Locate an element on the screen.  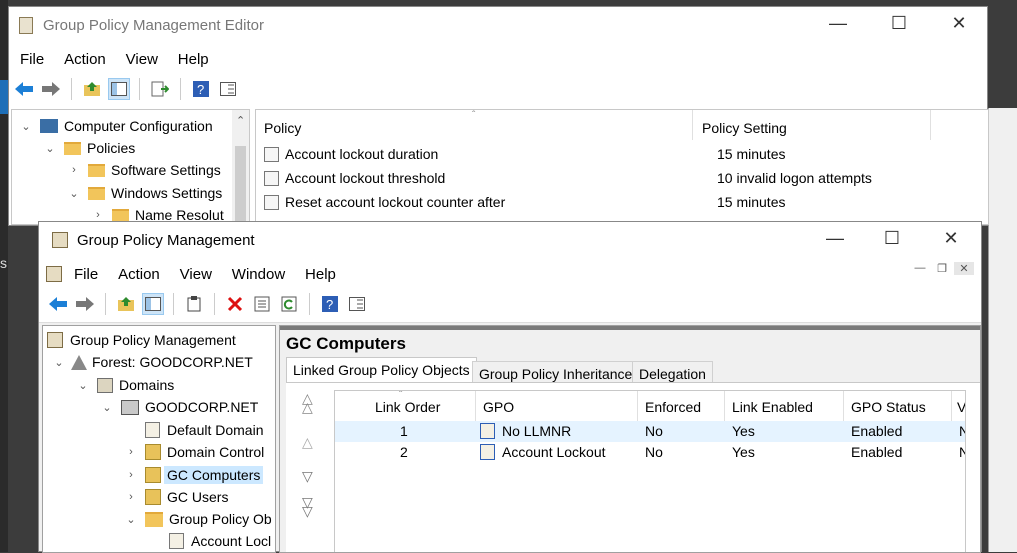
column-divider is located at coordinates (843, 406).